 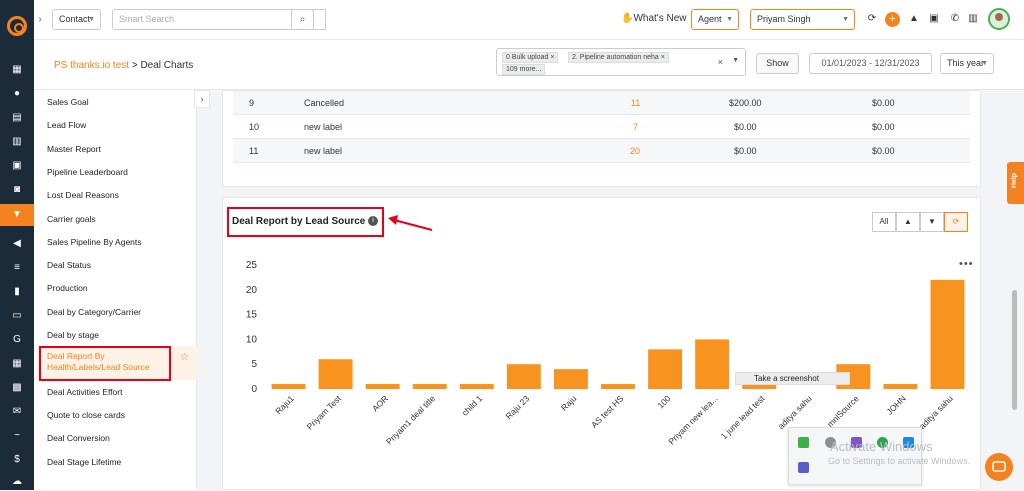 I want to click on x-tick-label: Raju 23, so click(x=517, y=407).